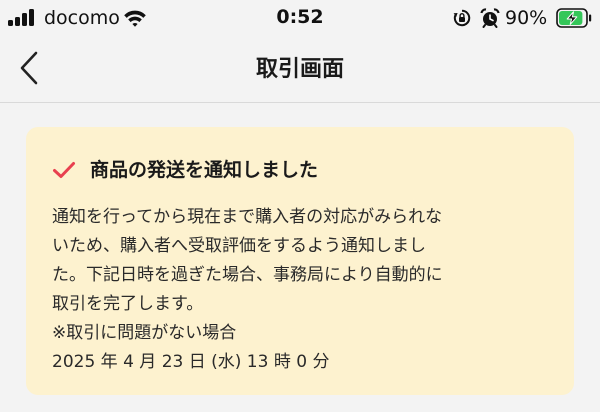 This screenshot has width=600, height=412. What do you see at coordinates (300, 18) in the screenshot?
I see `status-bar: docomo 0:52 90%` at bounding box center [300, 18].